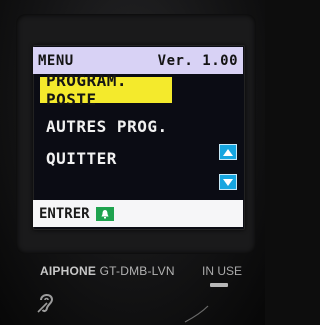  I want to click on model-name: GT-DMB-LVN, so click(137, 271).